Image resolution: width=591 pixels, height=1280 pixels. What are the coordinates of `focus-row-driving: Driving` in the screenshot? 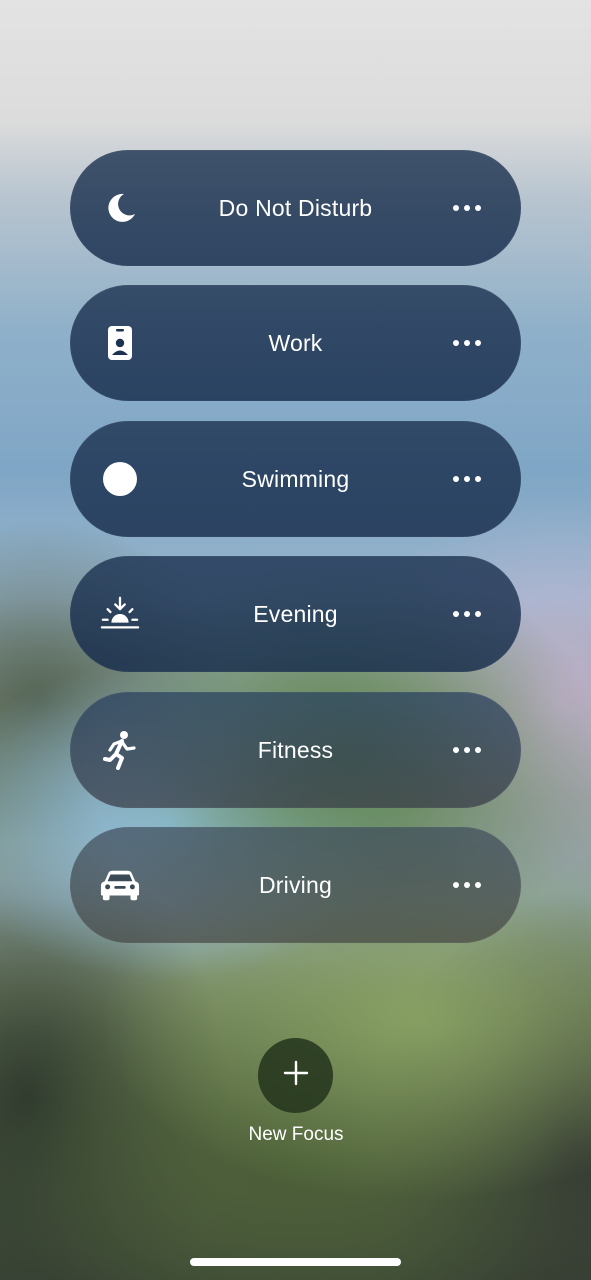 It's located at (295, 885).